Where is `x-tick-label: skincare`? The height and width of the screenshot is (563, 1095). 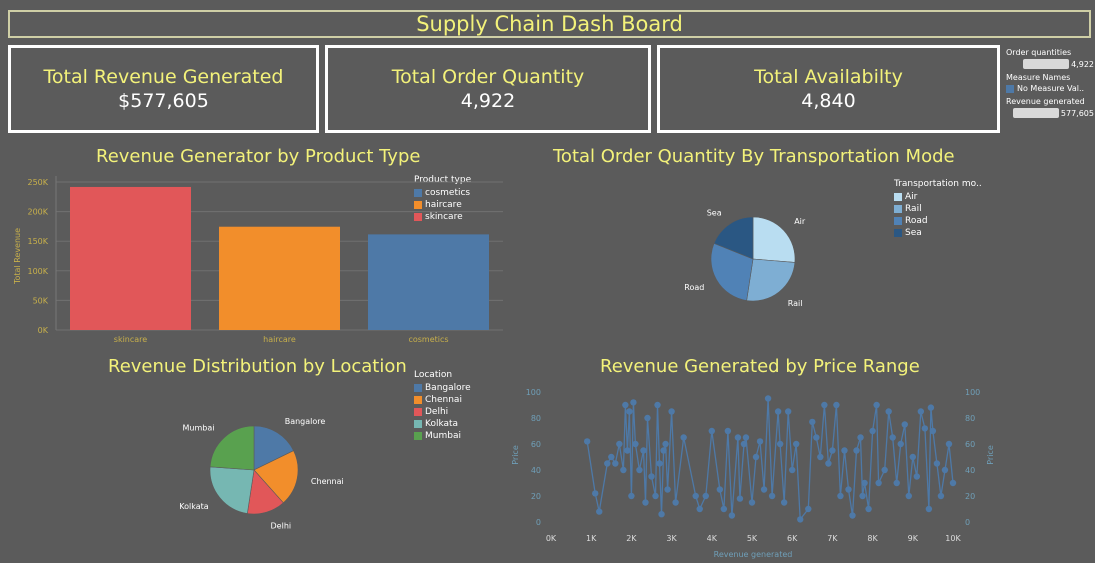 x-tick-label: skincare is located at coordinates (131, 339).